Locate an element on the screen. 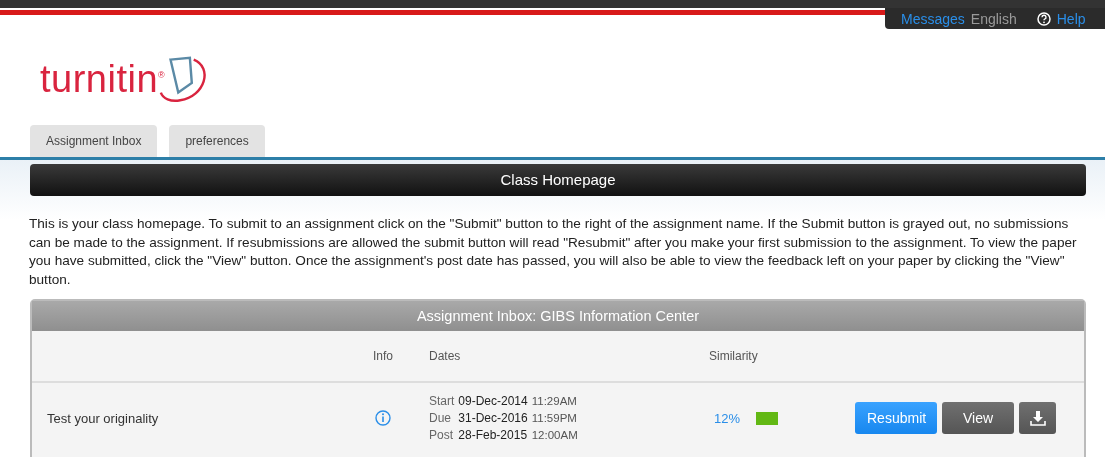  time-value: 11:59PM is located at coordinates (554, 418).